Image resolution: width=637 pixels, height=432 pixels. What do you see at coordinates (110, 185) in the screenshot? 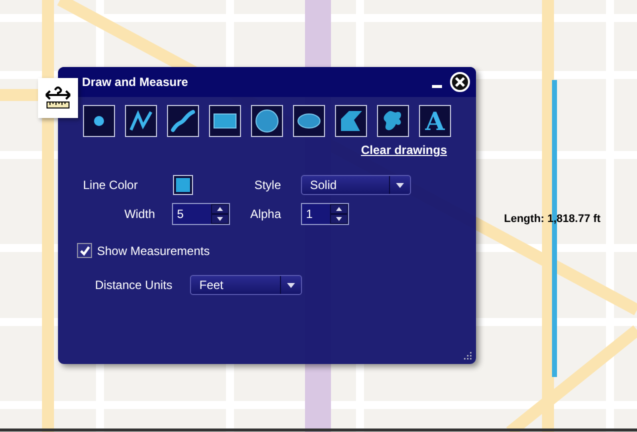
I see `field-label: Line Color` at bounding box center [110, 185].